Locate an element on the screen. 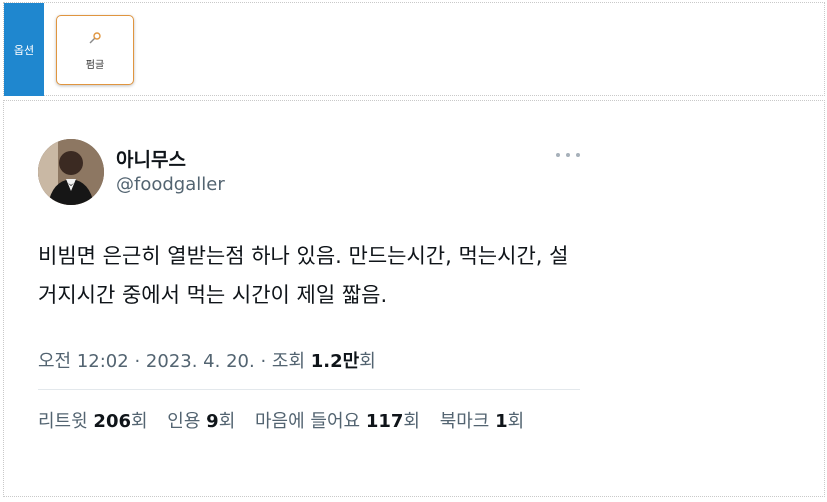  views-label: 조회 is located at coordinates (288, 361).